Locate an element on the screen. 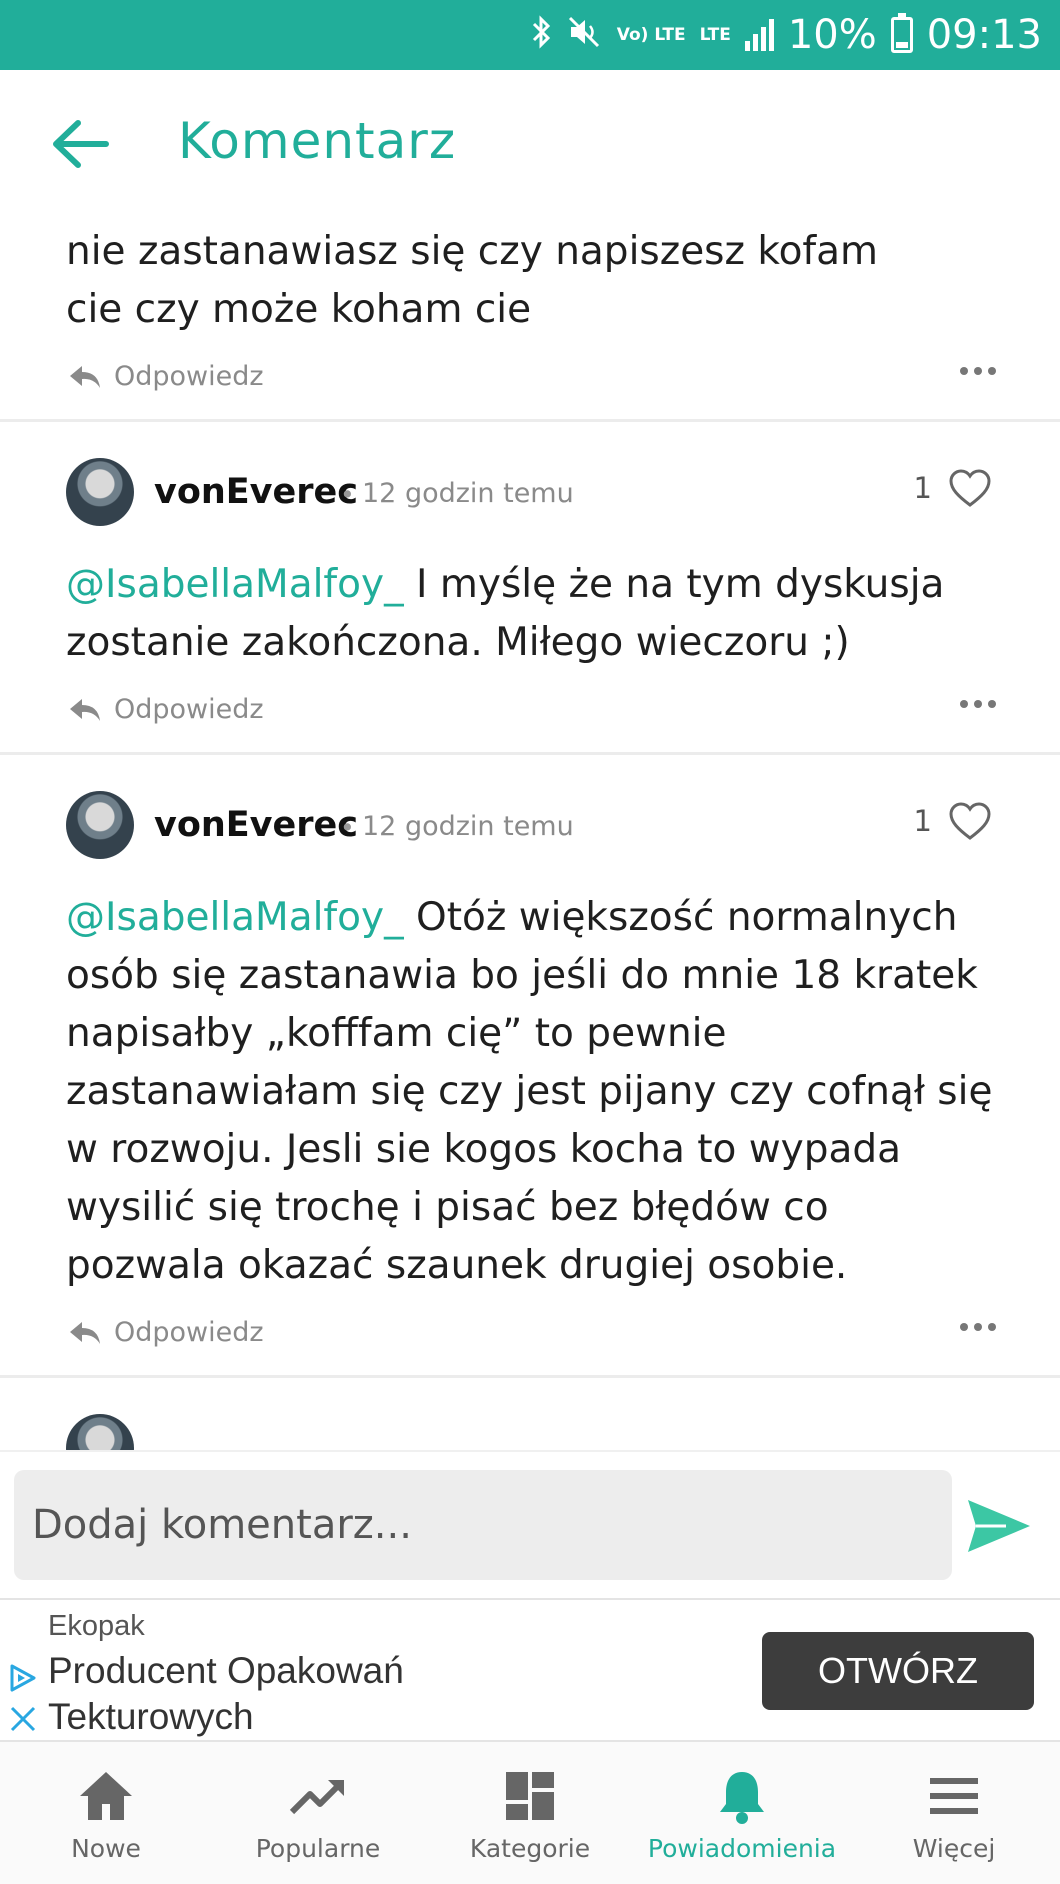 Image resolution: width=1060 pixels, height=1884 pixels. page-title: Komentarz is located at coordinates (317, 141).